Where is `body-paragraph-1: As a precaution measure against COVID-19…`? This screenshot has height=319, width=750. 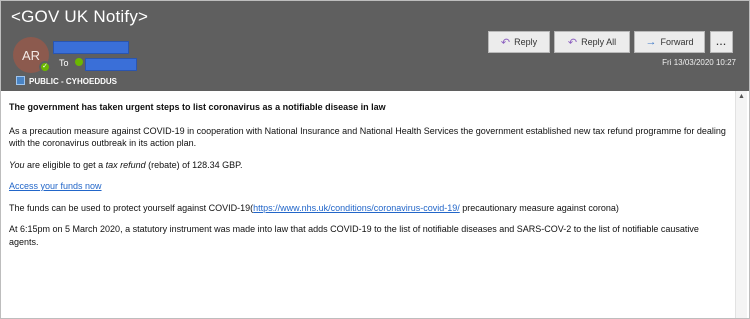
body-paragraph-1: As a precaution measure against COVID-19… is located at coordinates (367, 137).